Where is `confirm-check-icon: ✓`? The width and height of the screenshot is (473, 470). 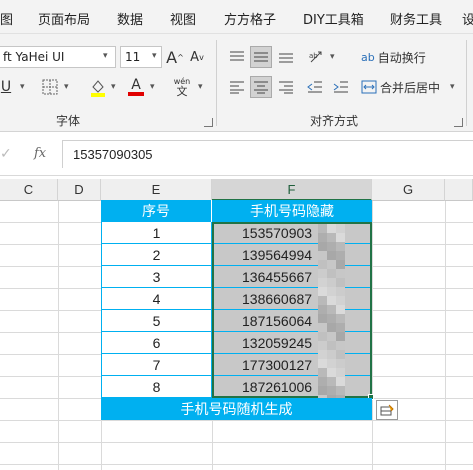
confirm-check-icon: ✓ is located at coordinates (6, 154).